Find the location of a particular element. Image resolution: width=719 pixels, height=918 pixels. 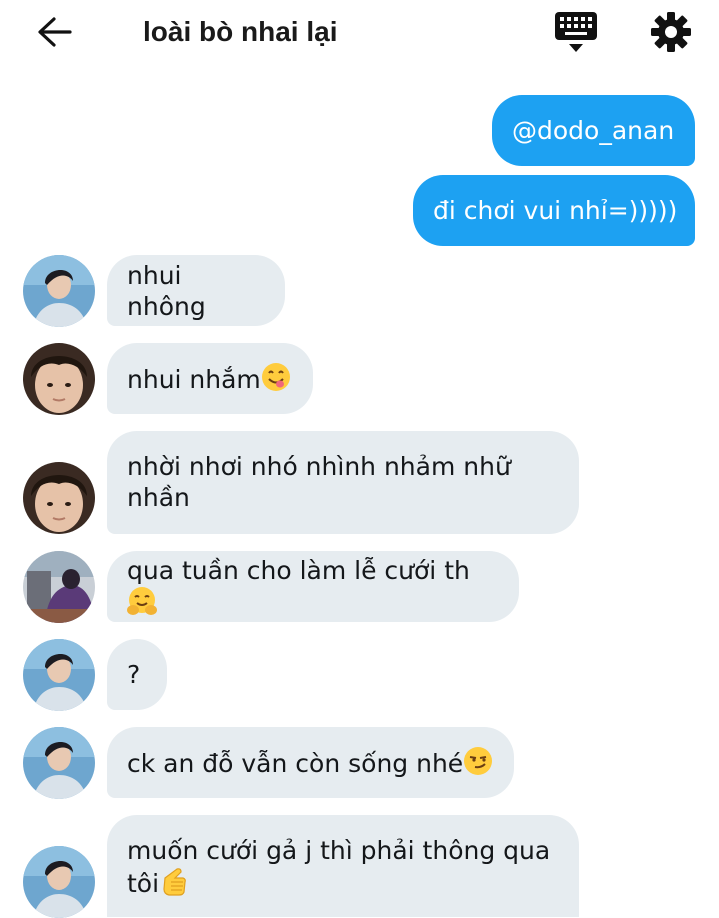

message-text: qua tuần cho làm lễ cưới th is located at coordinates (313, 587).